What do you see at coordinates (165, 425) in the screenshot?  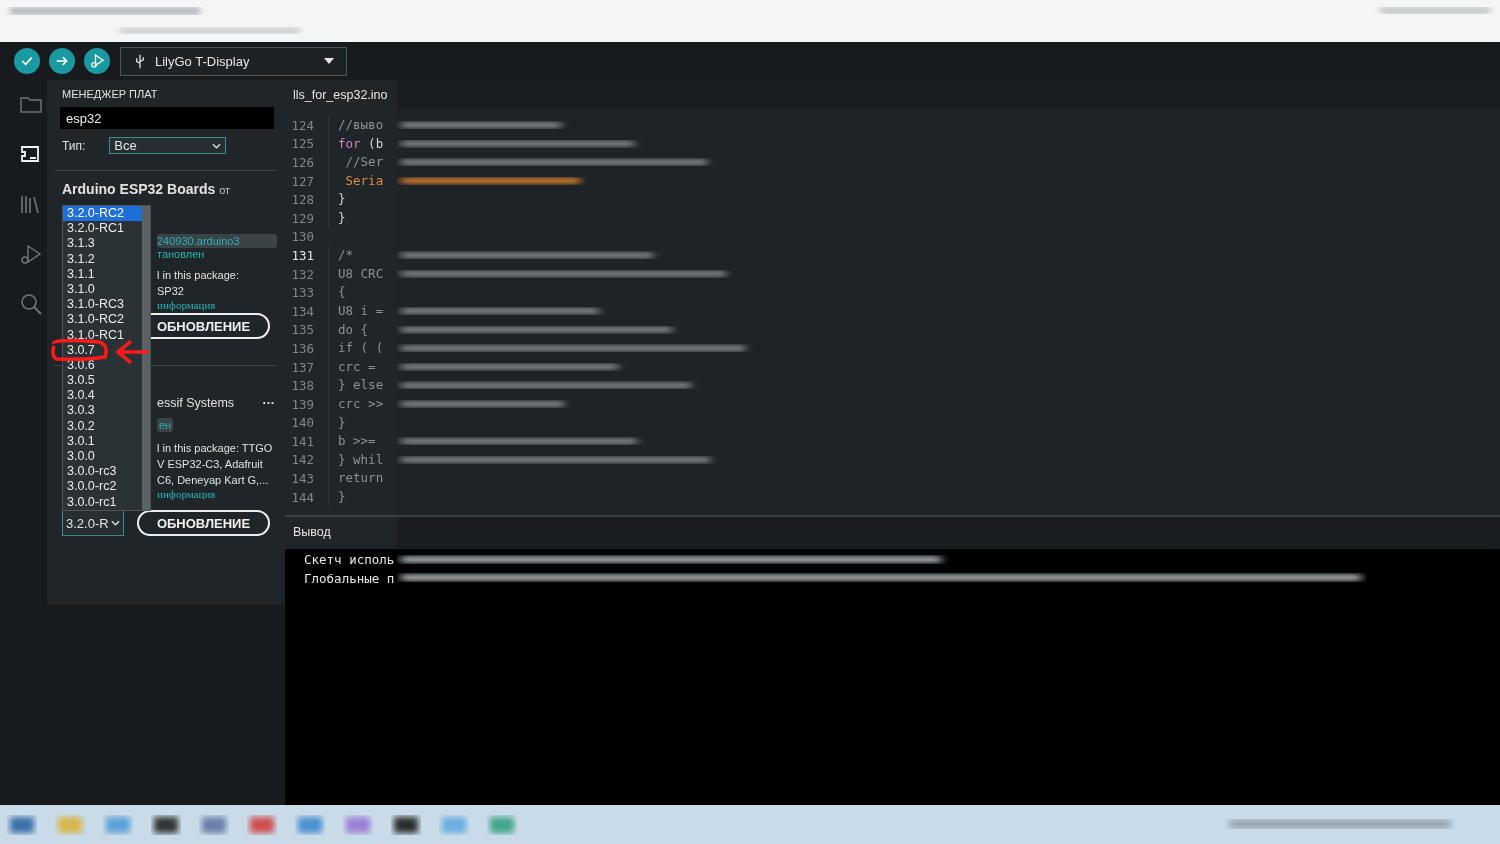 I see `status-tag: ен` at bounding box center [165, 425].